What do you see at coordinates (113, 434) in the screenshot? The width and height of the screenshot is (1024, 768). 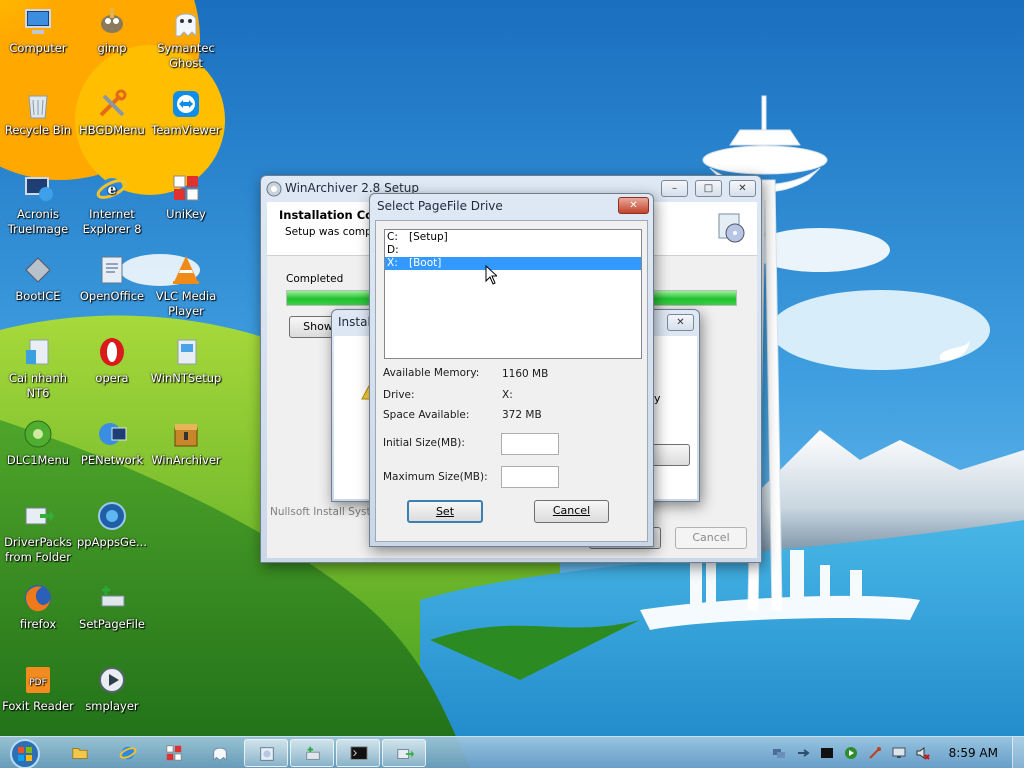 I see `network-icon` at bounding box center [113, 434].